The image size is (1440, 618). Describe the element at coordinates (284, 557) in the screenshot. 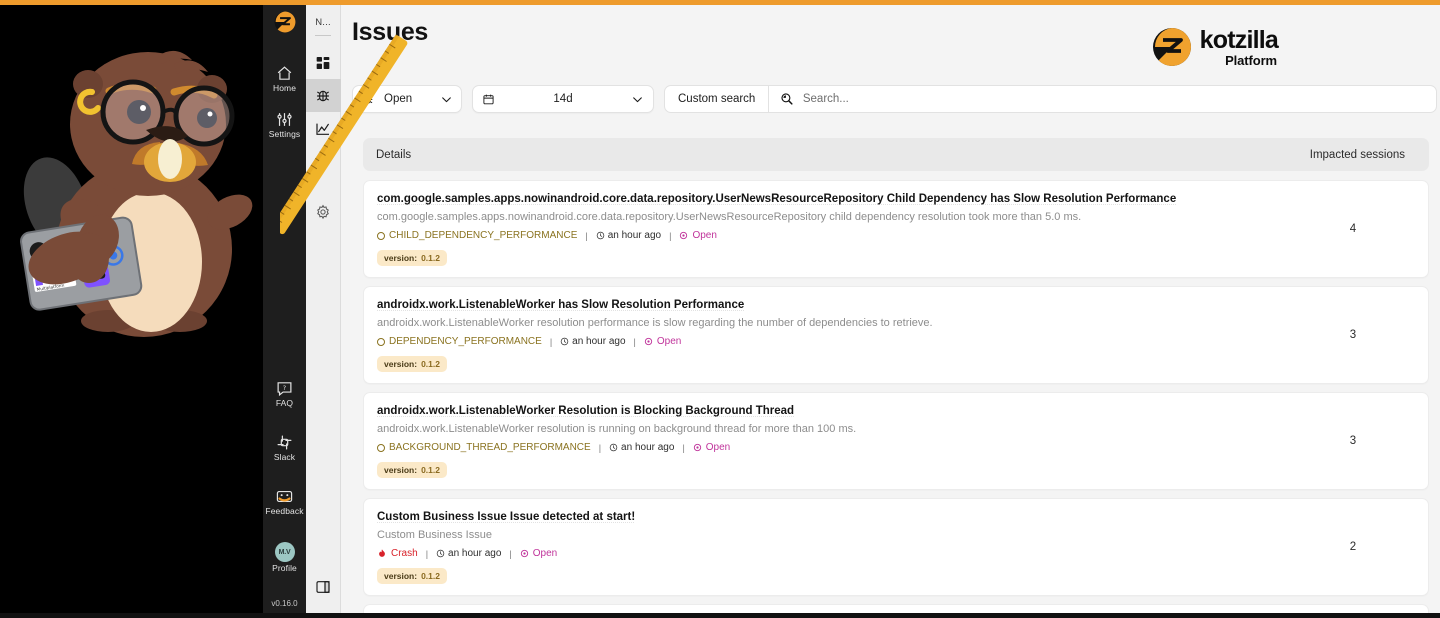

I see `sidebar-item-profile: M.V Profile` at that location.